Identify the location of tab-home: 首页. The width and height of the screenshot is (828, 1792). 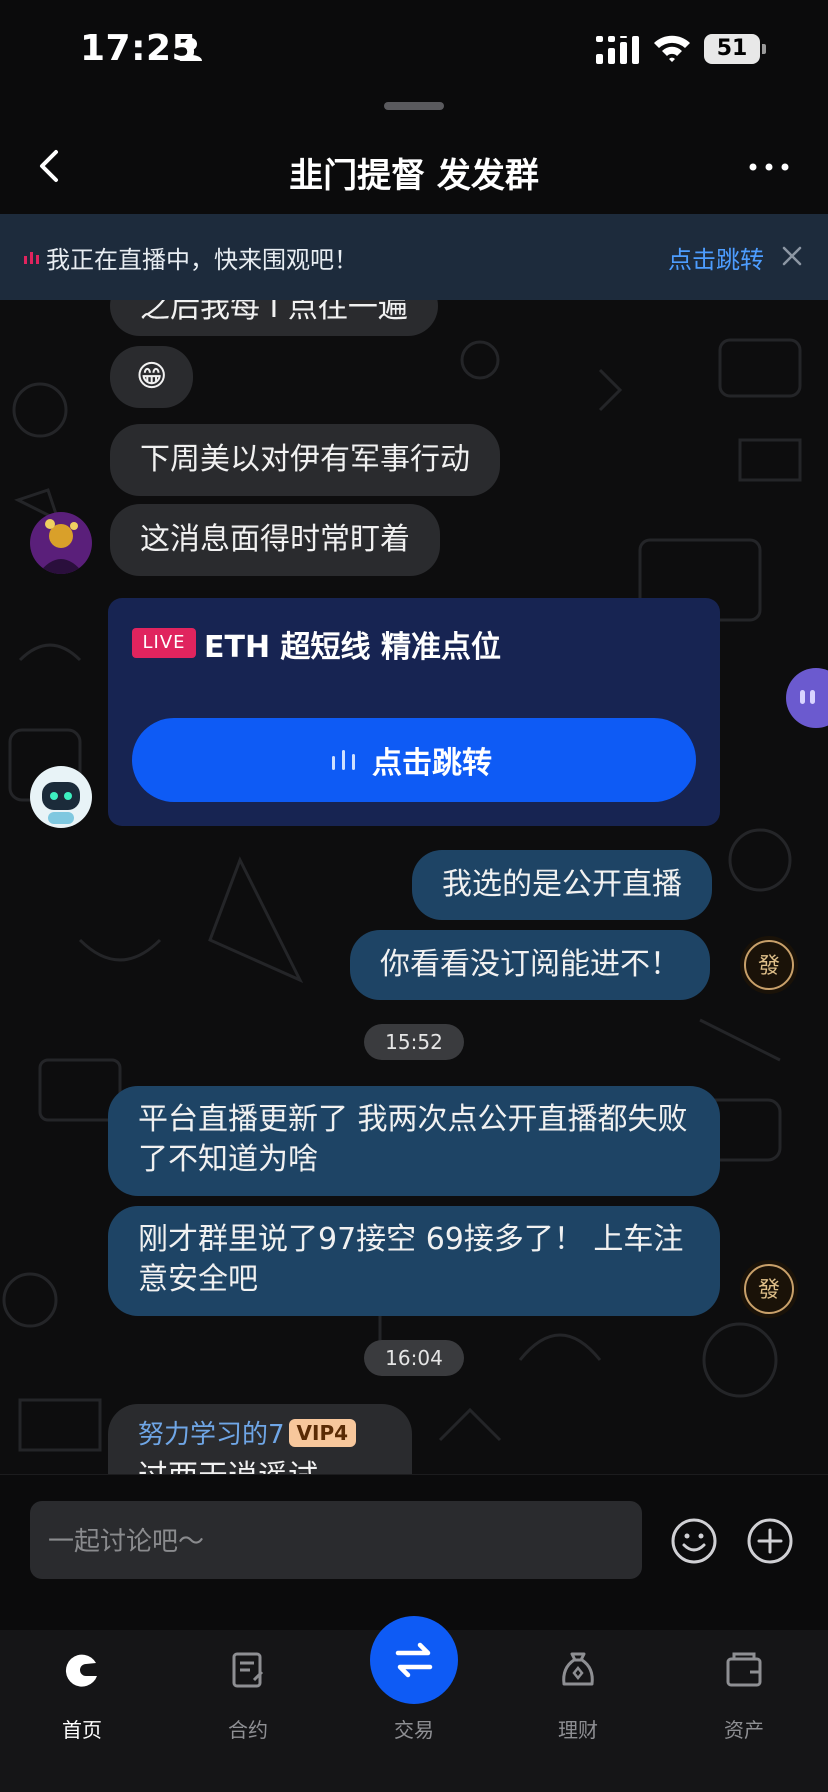
(82, 1700).